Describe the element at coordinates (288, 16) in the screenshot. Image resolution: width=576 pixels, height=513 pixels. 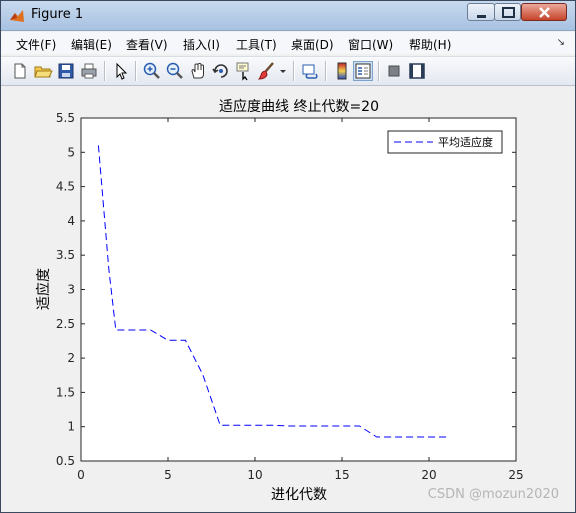
I see `title-bar: Figure 1` at that location.